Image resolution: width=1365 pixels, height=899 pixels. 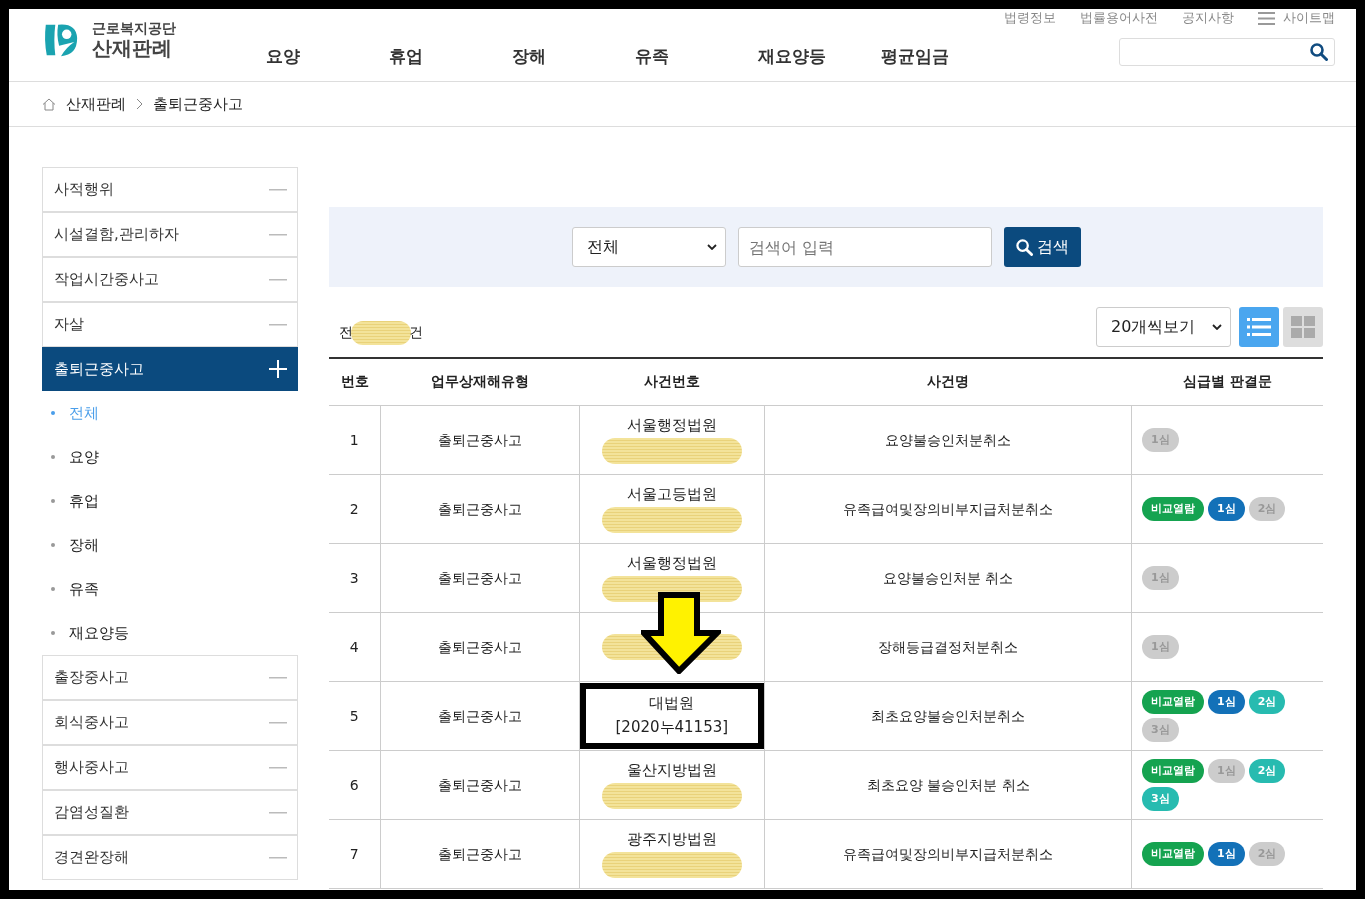 What do you see at coordinates (381, 333) in the screenshot?
I see `redaction-mark` at bounding box center [381, 333].